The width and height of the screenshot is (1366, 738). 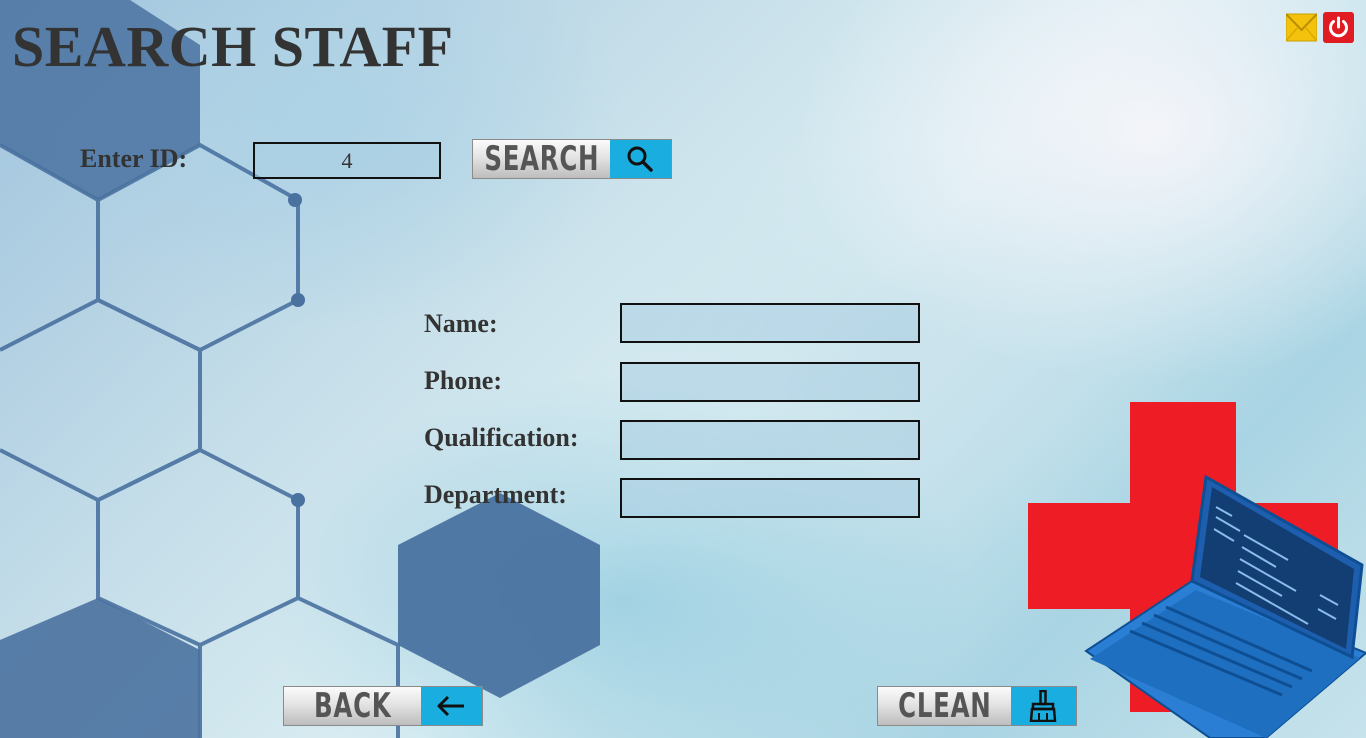 What do you see at coordinates (347, 160) in the screenshot?
I see `id-input` at bounding box center [347, 160].